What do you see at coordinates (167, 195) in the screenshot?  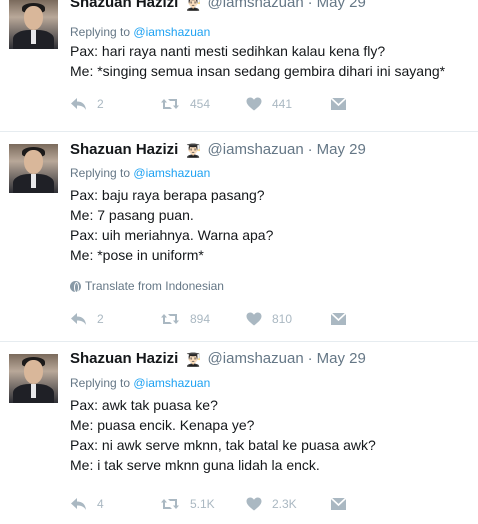 I see `tweet-line: Pax: baju raya berapa pasang?` at bounding box center [167, 195].